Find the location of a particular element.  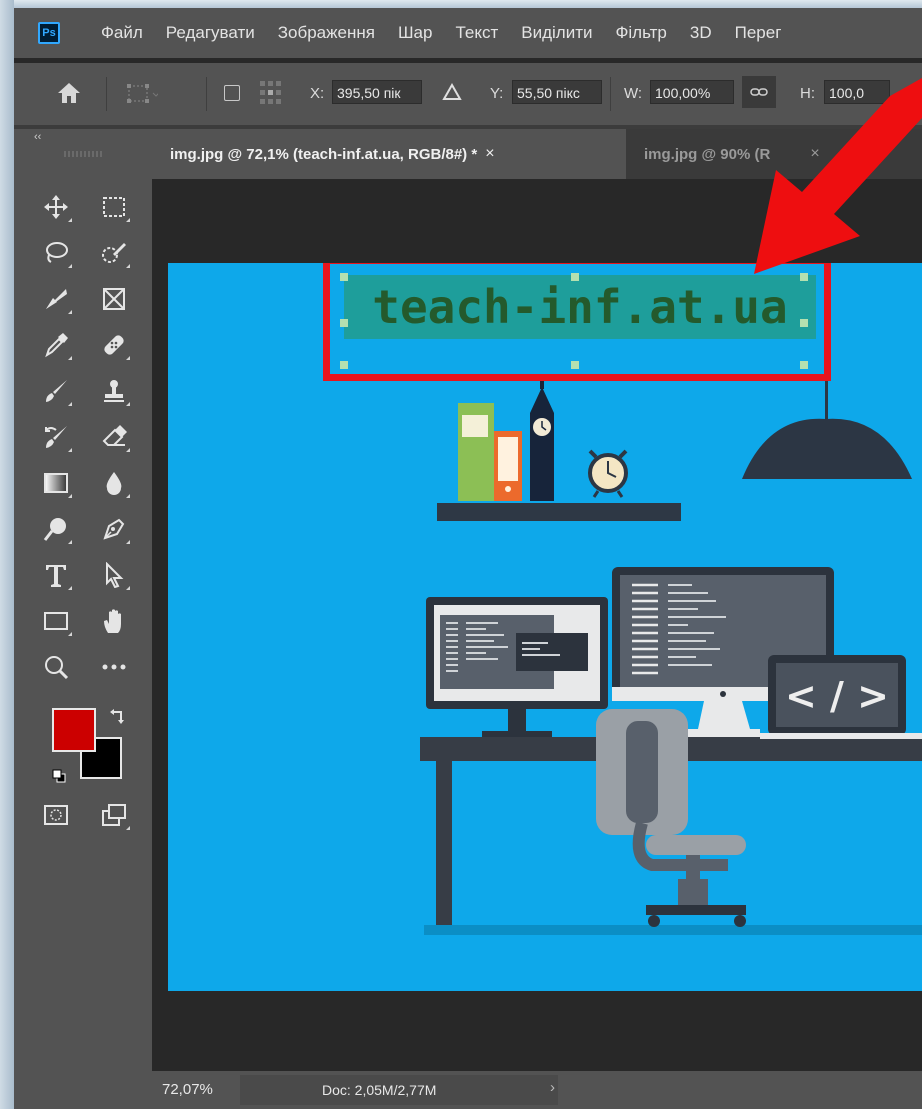

x-position-field: 395,50 пік is located at coordinates (377, 92).